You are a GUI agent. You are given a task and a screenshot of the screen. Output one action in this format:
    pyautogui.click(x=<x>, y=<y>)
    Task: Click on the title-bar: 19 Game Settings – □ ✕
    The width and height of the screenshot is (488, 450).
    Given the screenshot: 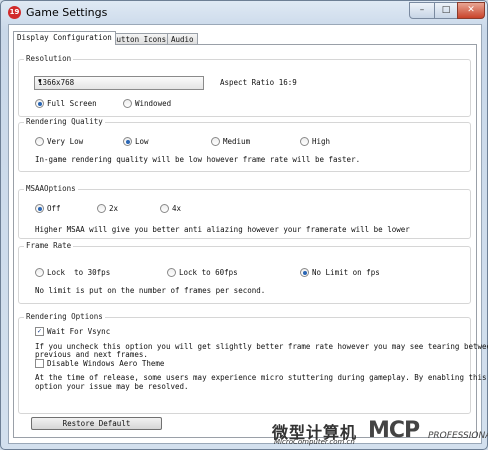 What is the action you would take?
    pyautogui.click(x=244, y=13)
    